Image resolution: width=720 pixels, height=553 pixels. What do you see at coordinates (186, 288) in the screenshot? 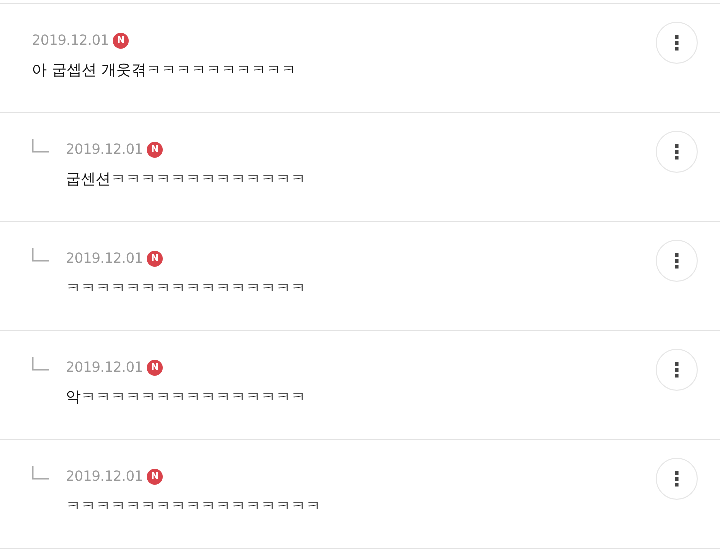
I see `comment-text: ㅋㅋㅋㅋㅋㅋㅋㅋㅋㅋㅋㅋㅋㅋㅋㅋ` at bounding box center [186, 288].